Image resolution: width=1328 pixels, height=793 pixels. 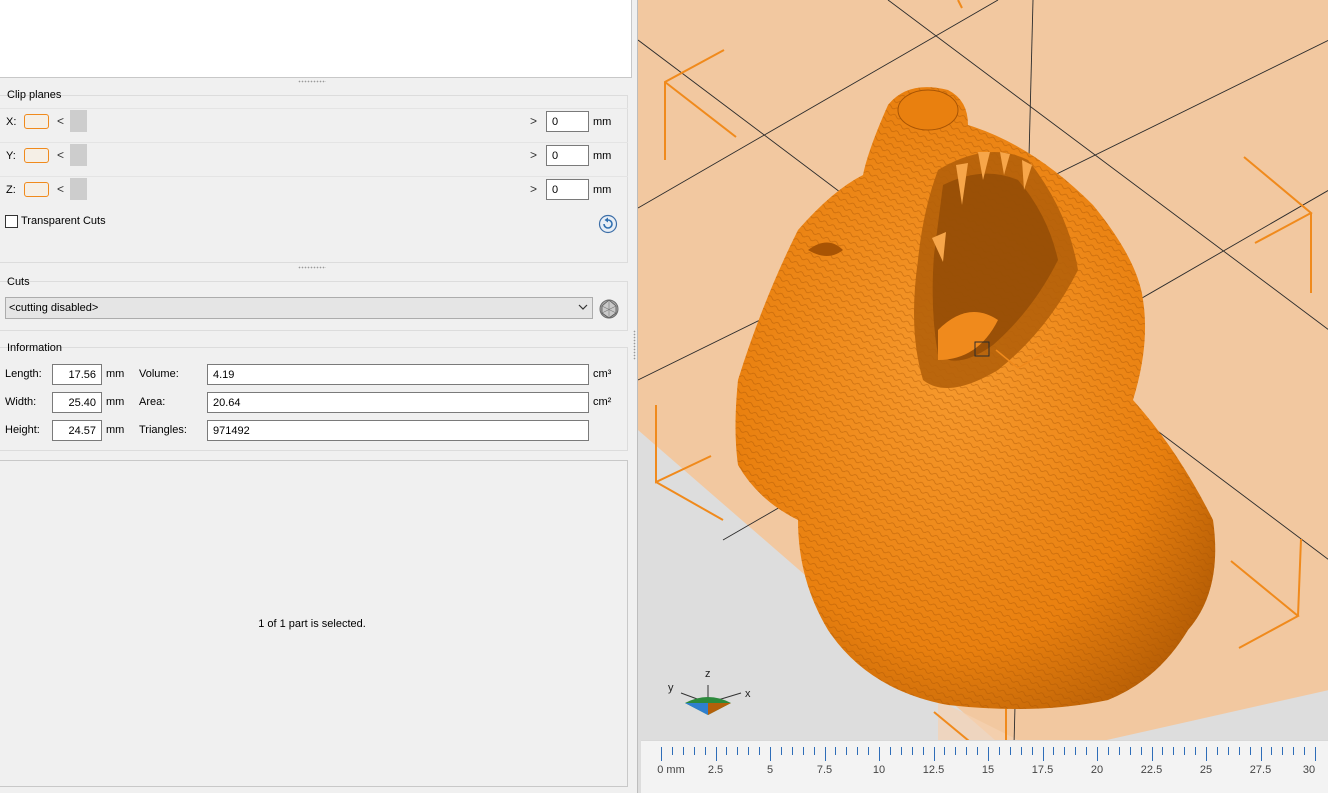 What do you see at coordinates (18, 282) in the screenshot?
I see `cuts-title: Cuts` at bounding box center [18, 282].